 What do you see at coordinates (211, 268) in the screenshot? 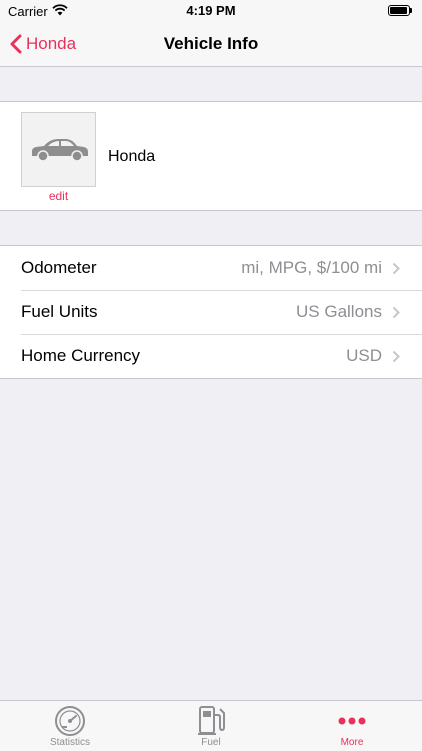
I see `odometer-row: Odometer mi, MPG, $/100 mi` at bounding box center [211, 268].